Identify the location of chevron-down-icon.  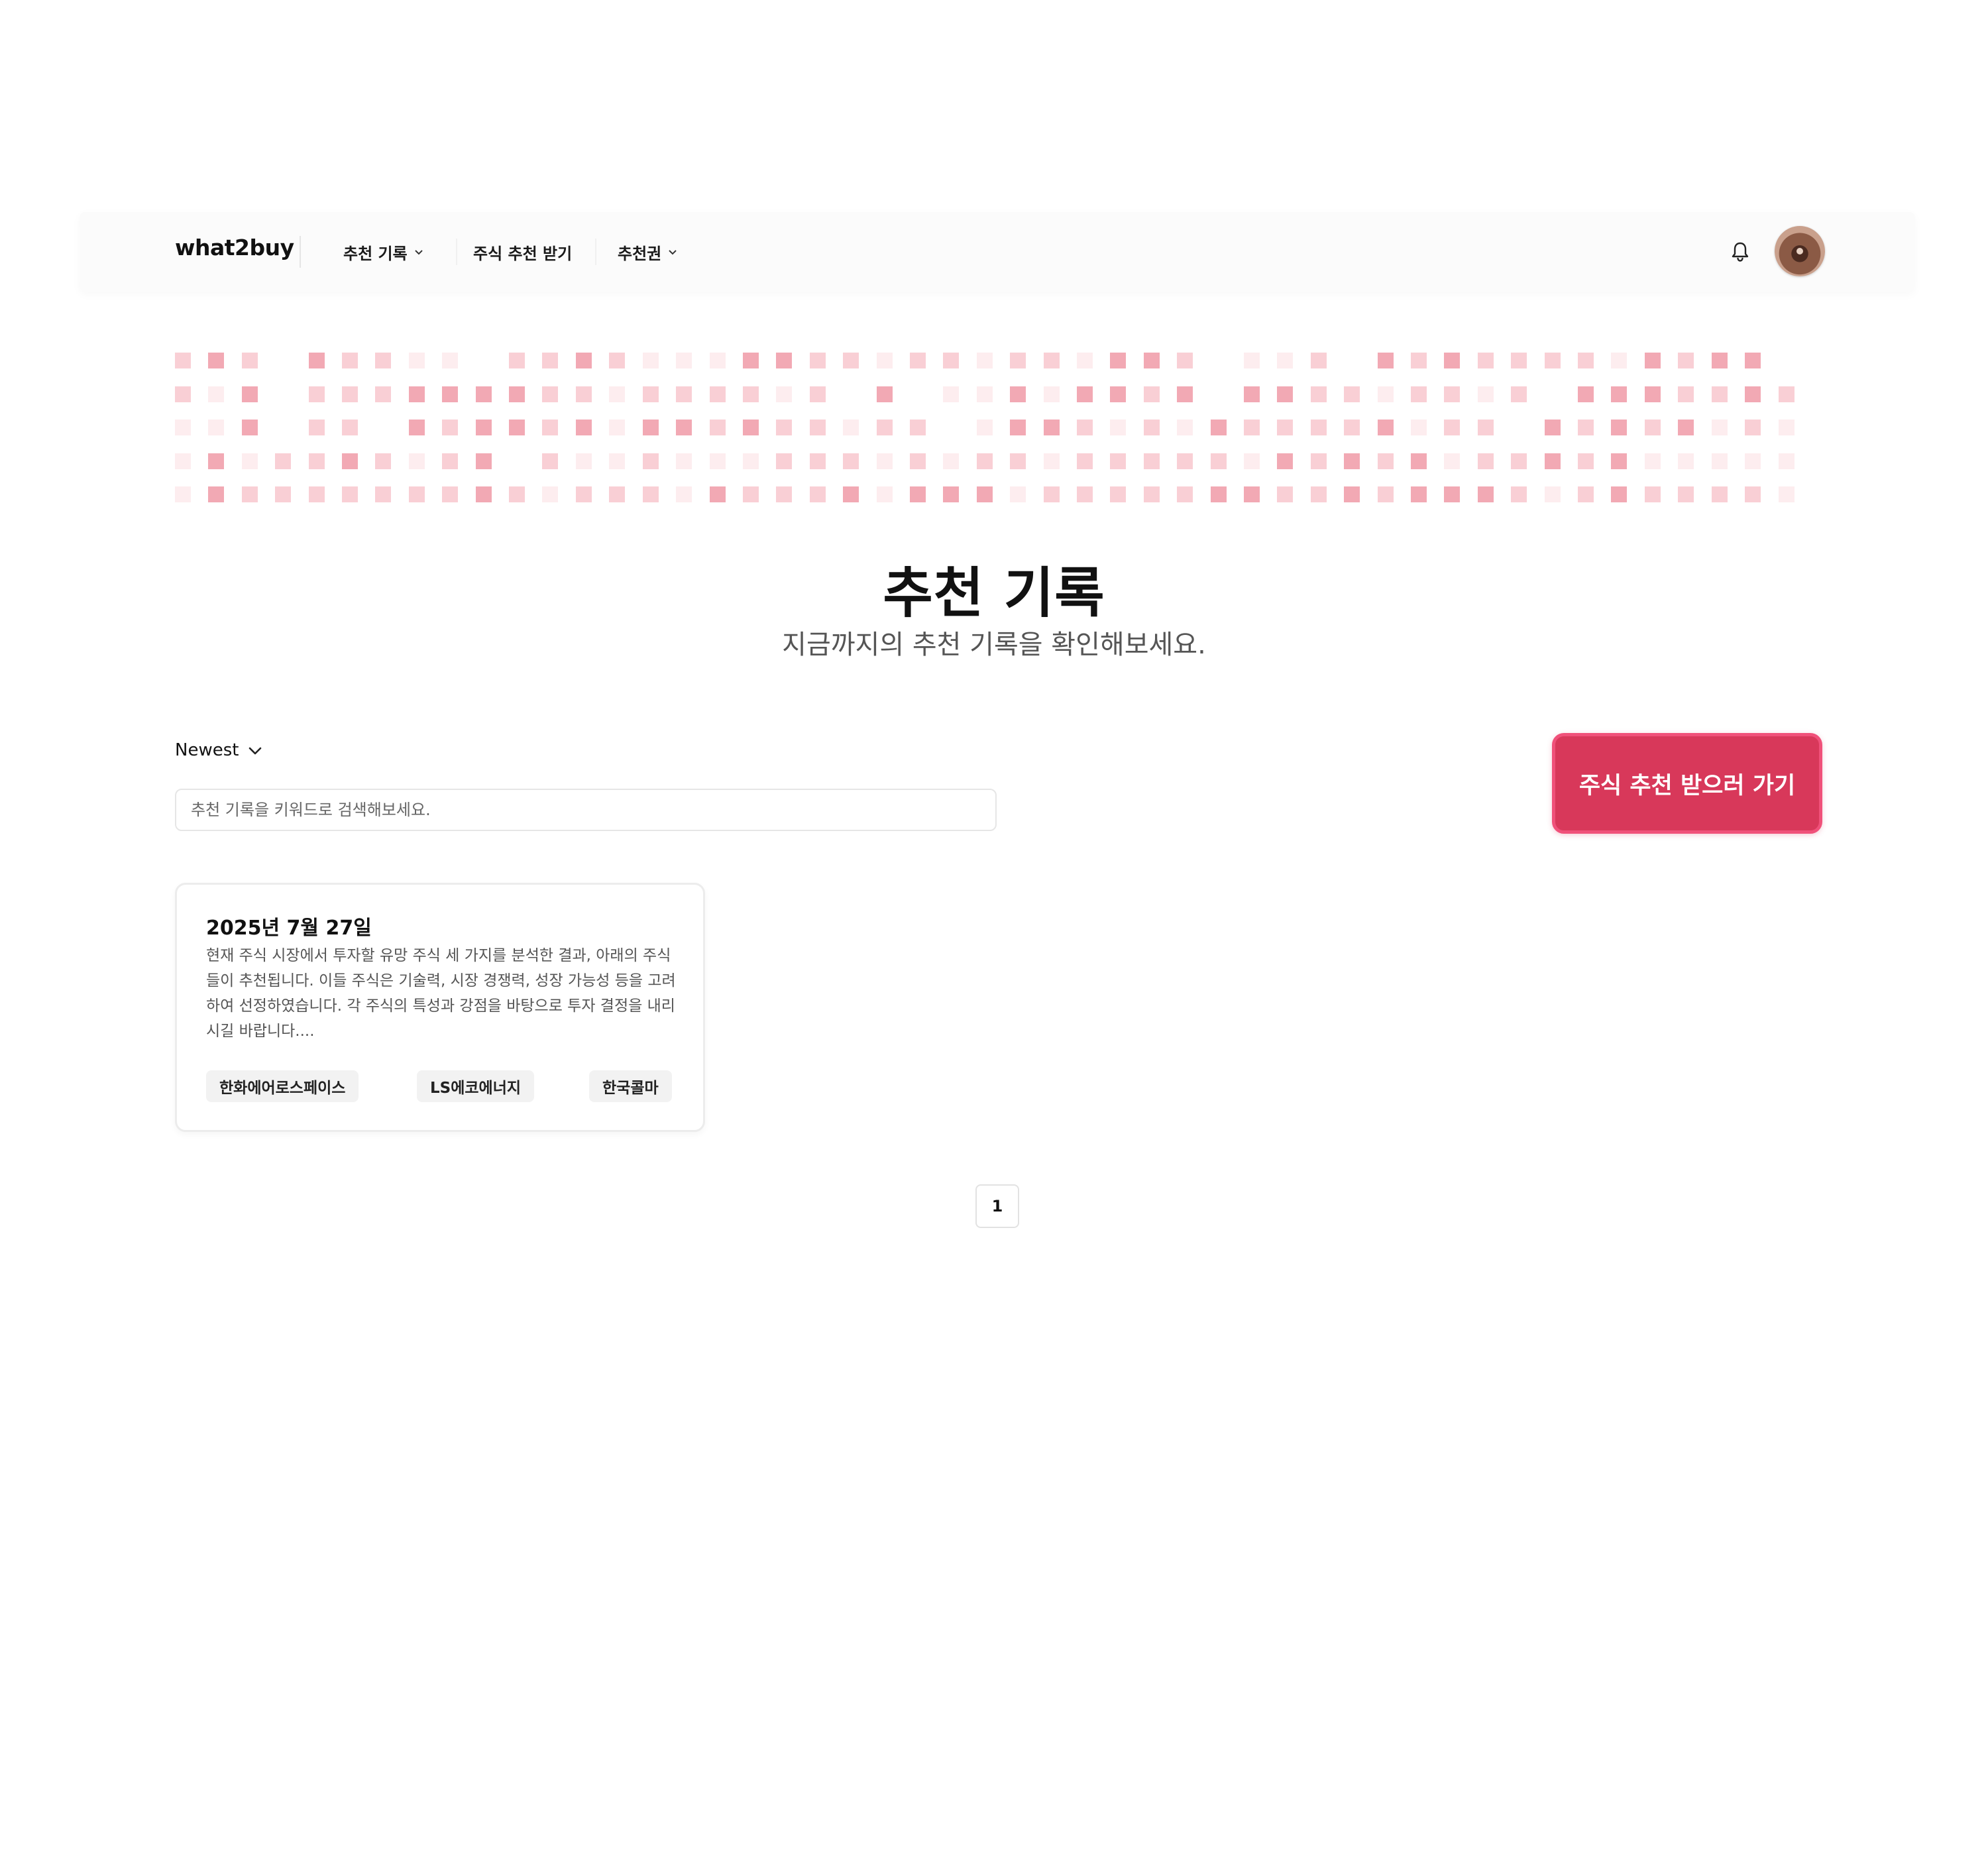
(255, 750).